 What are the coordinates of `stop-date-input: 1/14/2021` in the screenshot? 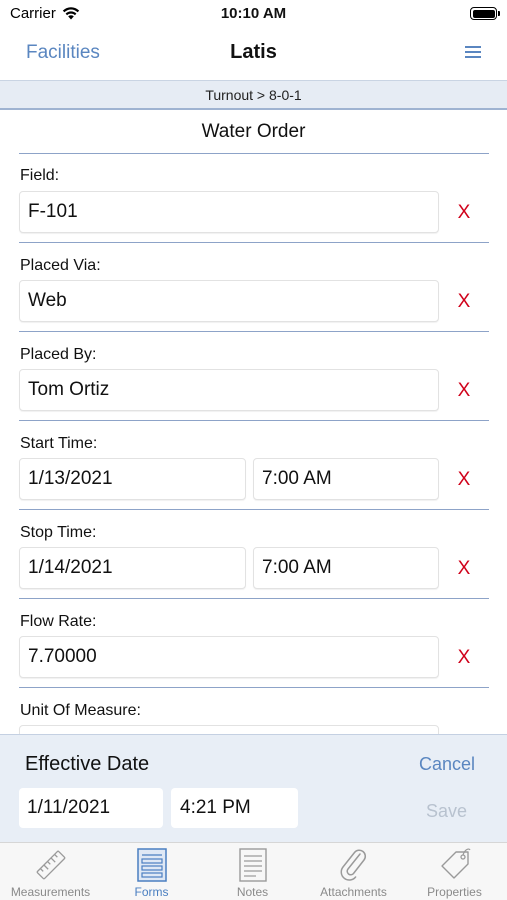 It's located at (132, 568).